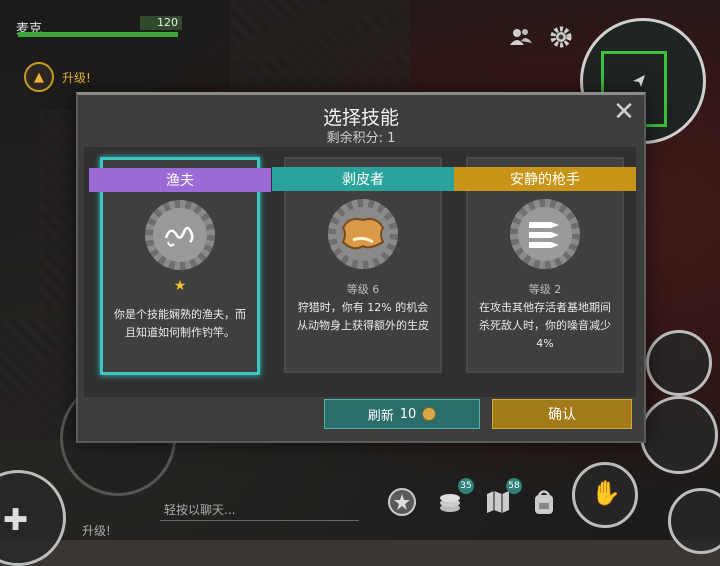  I want to click on refresh-button: 刷新 10, so click(402, 414).